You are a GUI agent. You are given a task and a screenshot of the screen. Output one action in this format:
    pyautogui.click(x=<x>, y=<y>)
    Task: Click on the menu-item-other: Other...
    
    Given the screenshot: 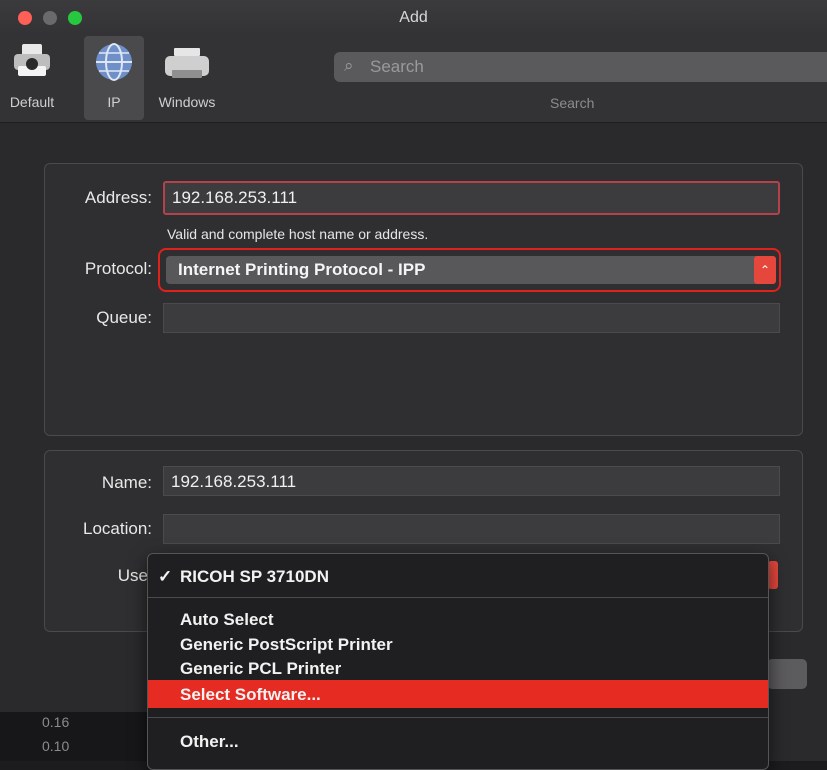 What is the action you would take?
    pyautogui.click(x=458, y=740)
    